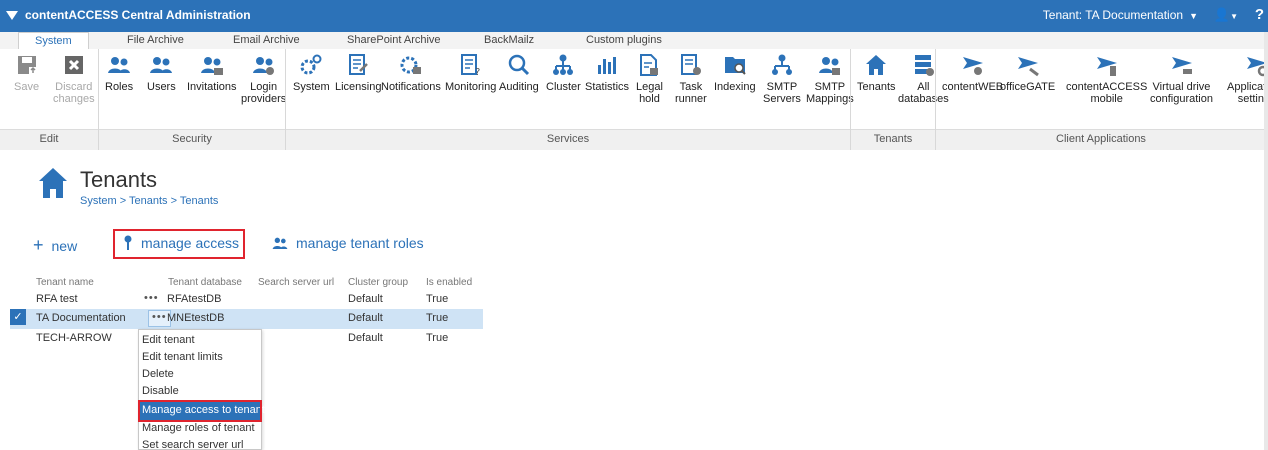 Image resolution: width=1268 pixels, height=450 pixels. I want to click on login-label-1: Login, so click(264, 87).